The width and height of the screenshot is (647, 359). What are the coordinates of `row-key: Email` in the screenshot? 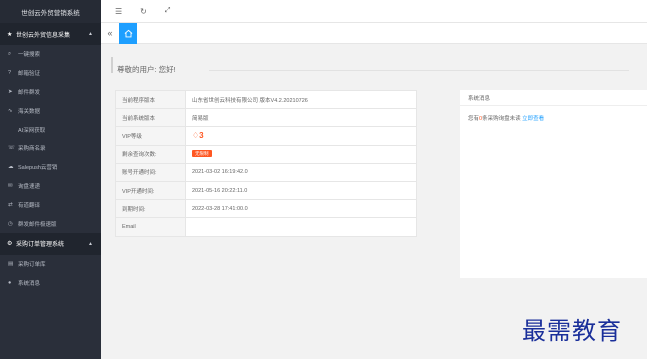 It's located at (150, 227).